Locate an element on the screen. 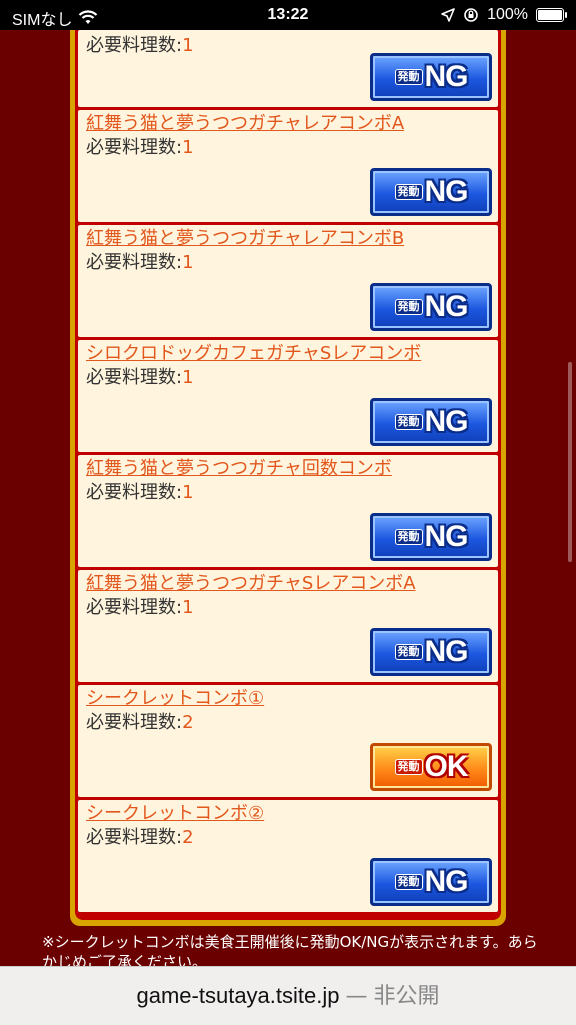 The image size is (576, 1025). combo-card: シークレットコンボ② 必要料理数:2 発動 NG is located at coordinates (288, 856).